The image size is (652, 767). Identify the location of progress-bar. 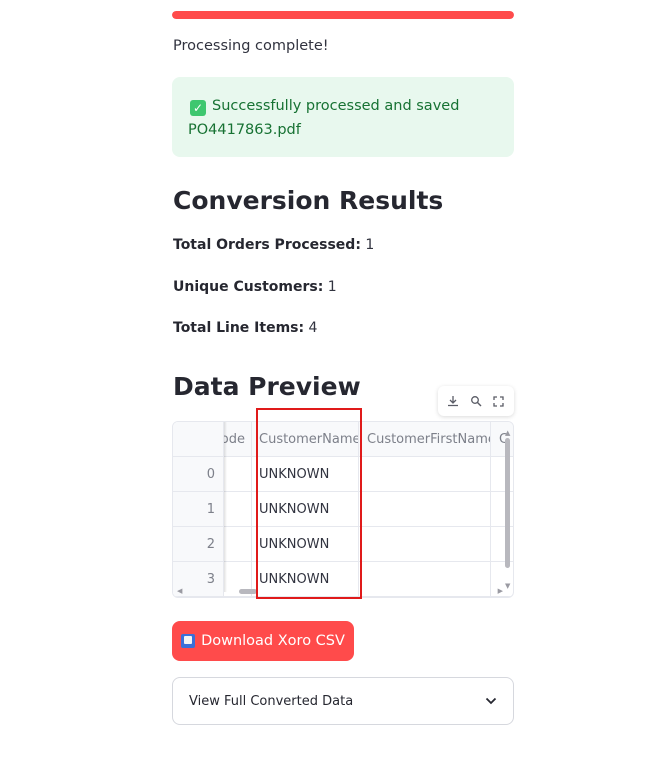
(343, 15).